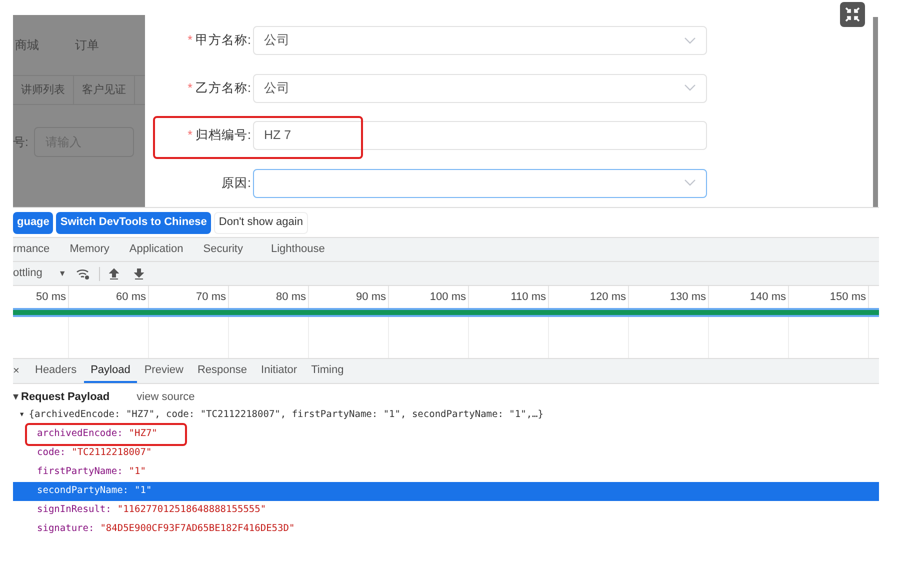  I want to click on request-tab: Preview, so click(163, 371).